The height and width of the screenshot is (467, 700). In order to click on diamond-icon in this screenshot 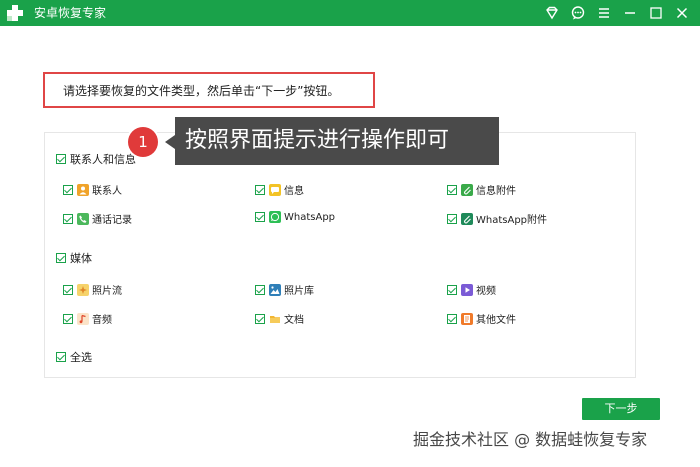, I will do `click(552, 13)`.